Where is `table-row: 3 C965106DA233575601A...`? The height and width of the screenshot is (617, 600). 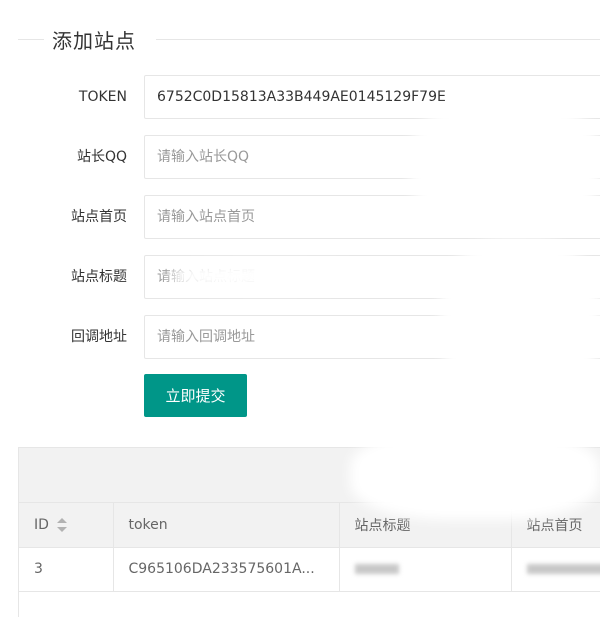
table-row: 3 C965106DA233575601A... is located at coordinates (309, 569).